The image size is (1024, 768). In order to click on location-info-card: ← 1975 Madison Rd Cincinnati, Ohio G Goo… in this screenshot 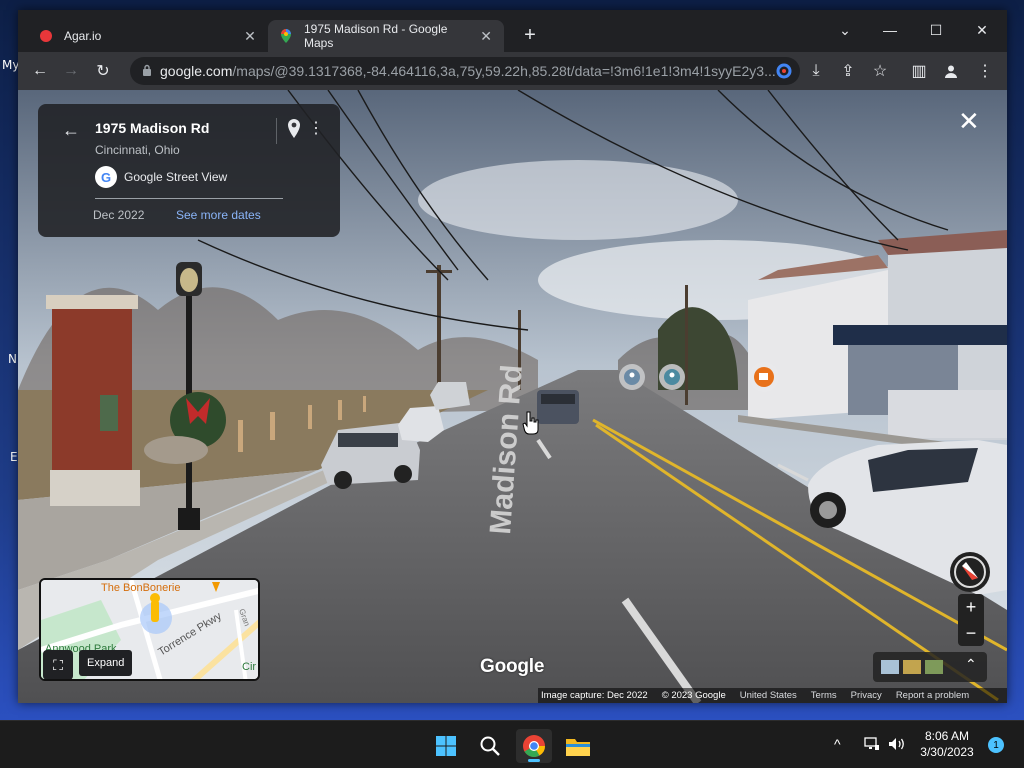, I will do `click(189, 170)`.